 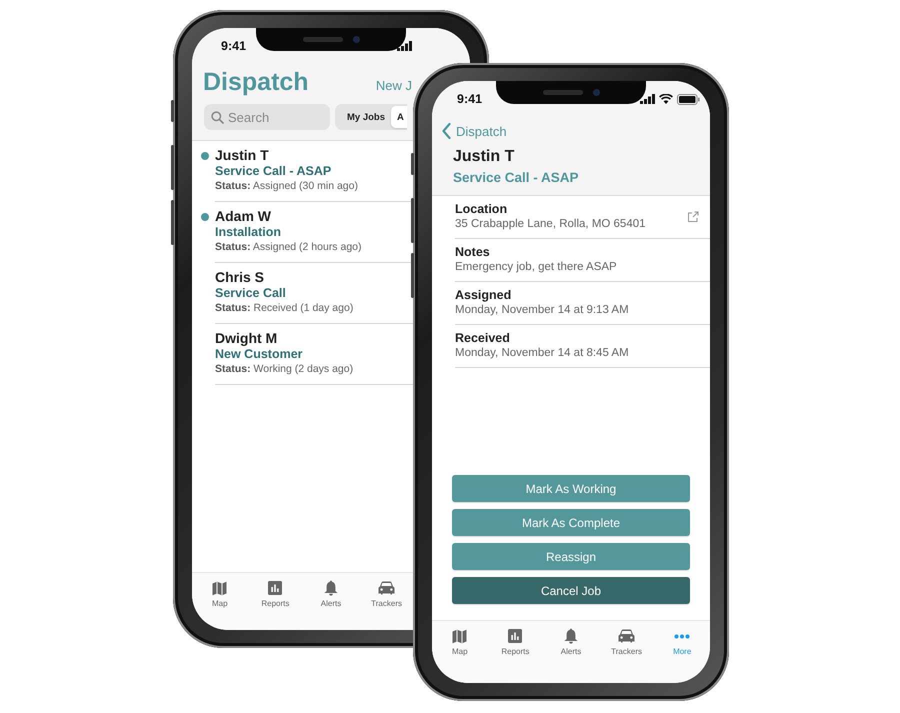 What do you see at coordinates (682, 636) in the screenshot?
I see `more-dots-icon` at bounding box center [682, 636].